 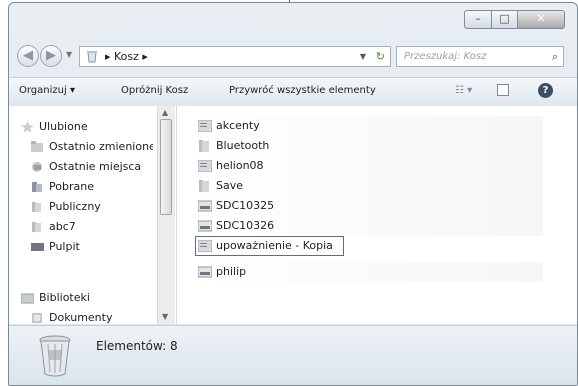 What do you see at coordinates (235, 56) in the screenshot?
I see `address-bar: ▸ Kosz ▸ ▼ ↻` at bounding box center [235, 56].